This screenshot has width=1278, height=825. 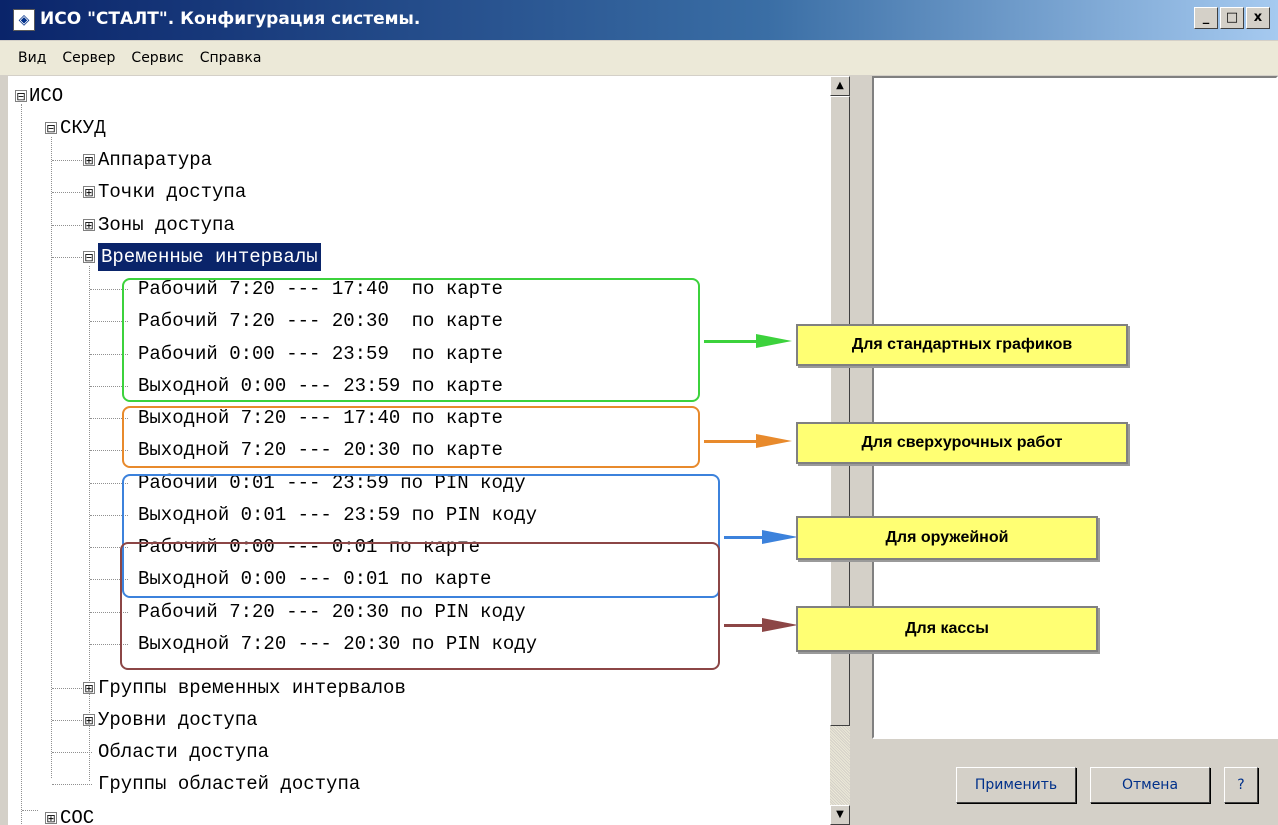 What do you see at coordinates (32, 58) in the screenshot?
I see `menu-view: Вид` at bounding box center [32, 58].